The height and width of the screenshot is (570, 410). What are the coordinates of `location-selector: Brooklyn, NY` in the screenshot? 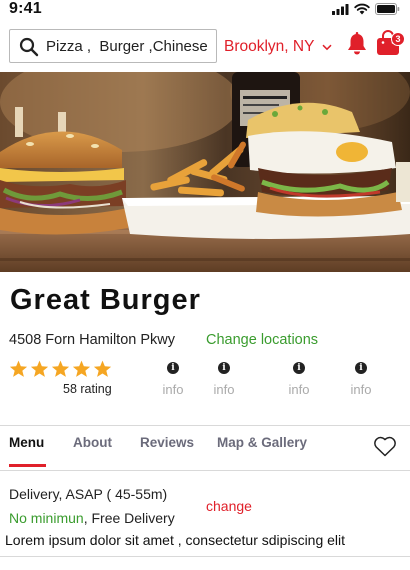 It's located at (278, 47).